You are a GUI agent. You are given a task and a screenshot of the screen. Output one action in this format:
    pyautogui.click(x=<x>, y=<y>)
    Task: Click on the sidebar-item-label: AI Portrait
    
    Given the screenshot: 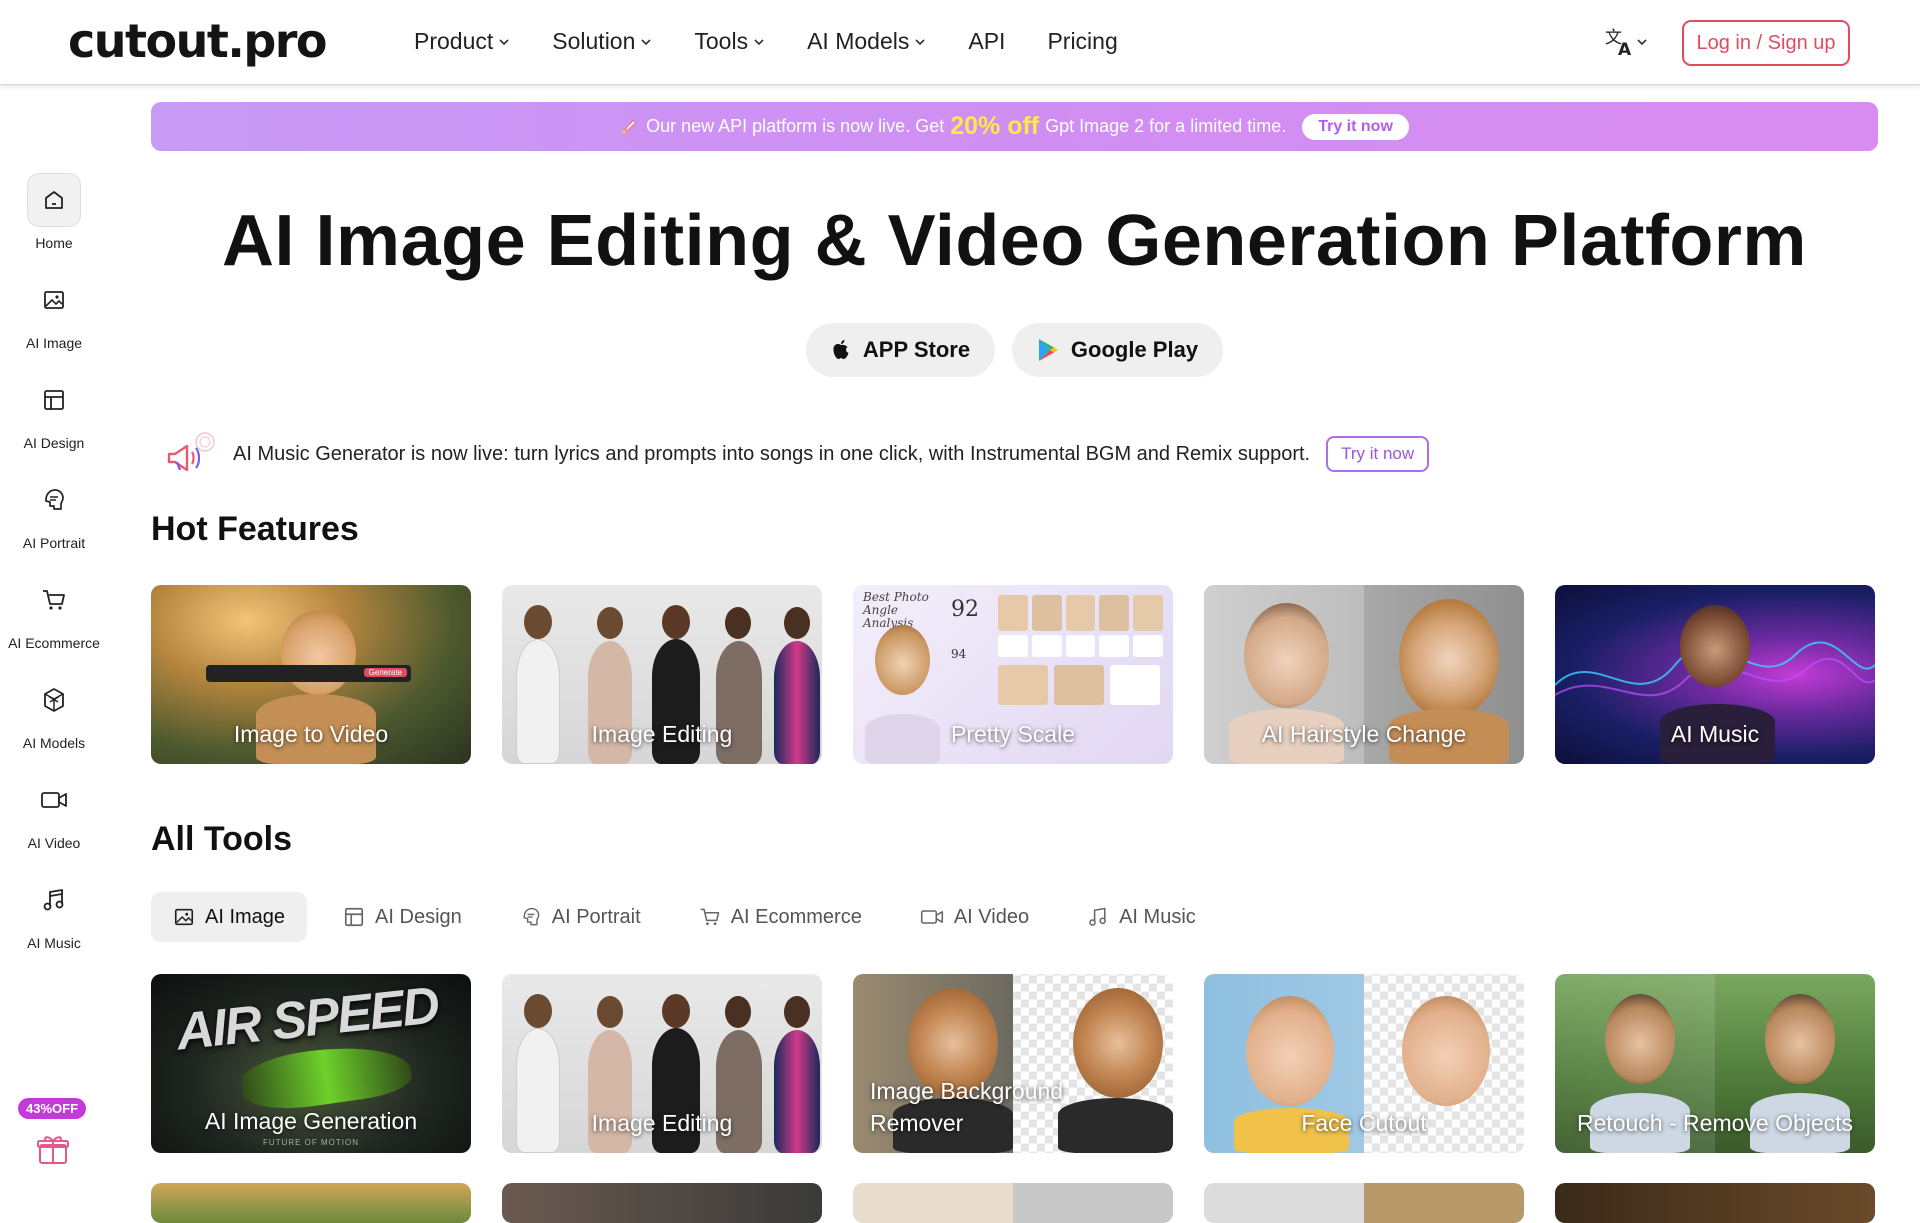 What is the action you would take?
    pyautogui.click(x=54, y=543)
    